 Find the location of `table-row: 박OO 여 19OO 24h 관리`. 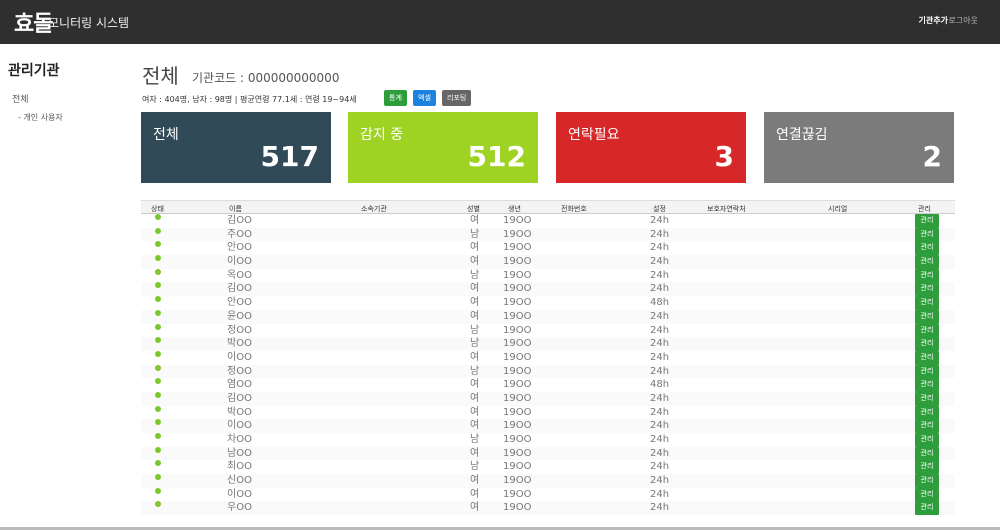

table-row: 박OO 여 19OO 24h 관리 is located at coordinates (548, 412).